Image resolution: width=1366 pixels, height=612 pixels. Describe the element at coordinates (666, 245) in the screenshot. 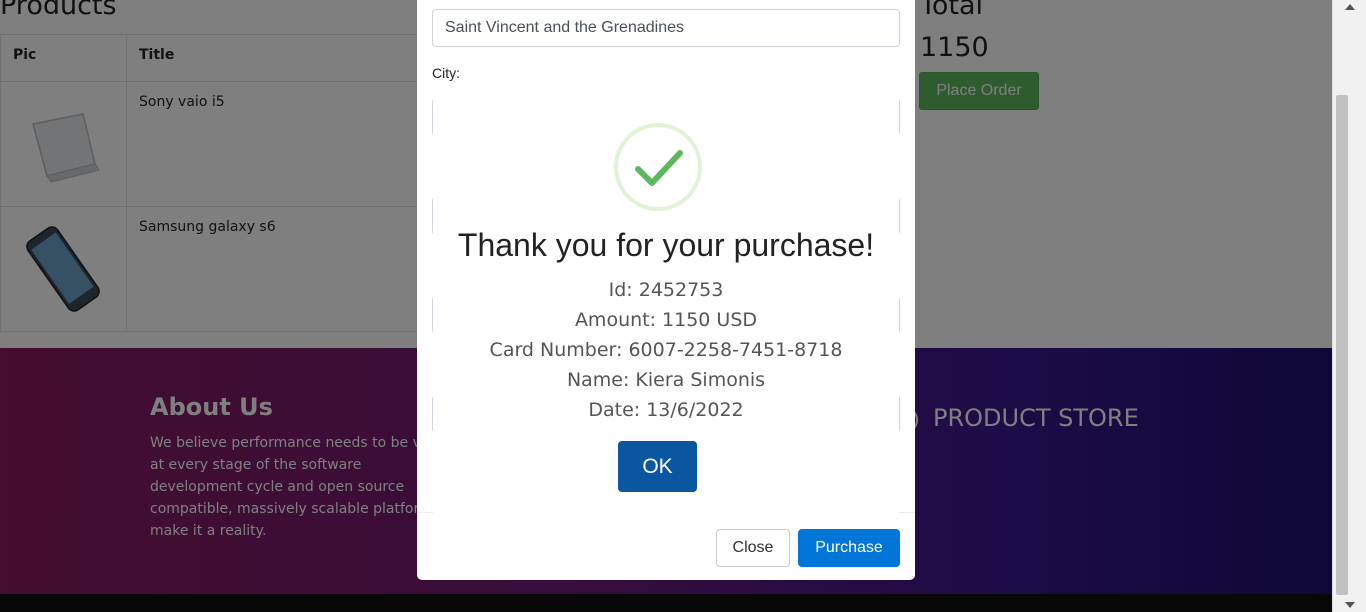

I see `alert-title: Thank you for your purchase!` at that location.